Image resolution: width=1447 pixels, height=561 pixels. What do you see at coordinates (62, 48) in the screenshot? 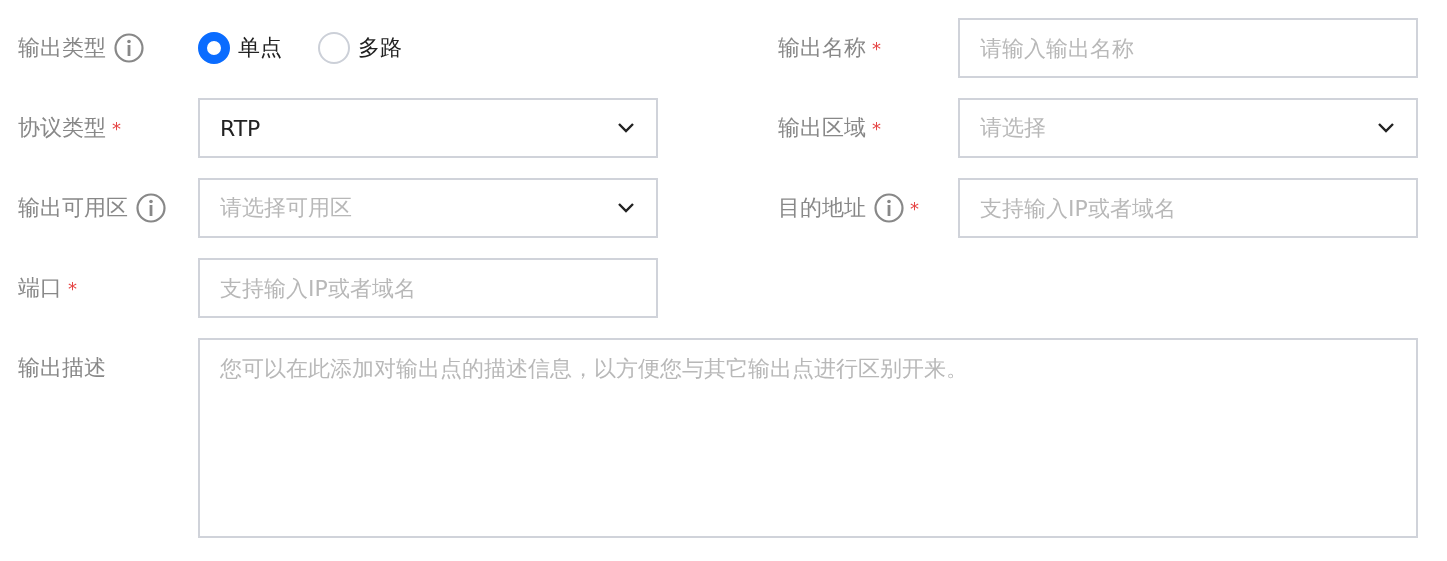
I see `field-label: 输出类型` at bounding box center [62, 48].